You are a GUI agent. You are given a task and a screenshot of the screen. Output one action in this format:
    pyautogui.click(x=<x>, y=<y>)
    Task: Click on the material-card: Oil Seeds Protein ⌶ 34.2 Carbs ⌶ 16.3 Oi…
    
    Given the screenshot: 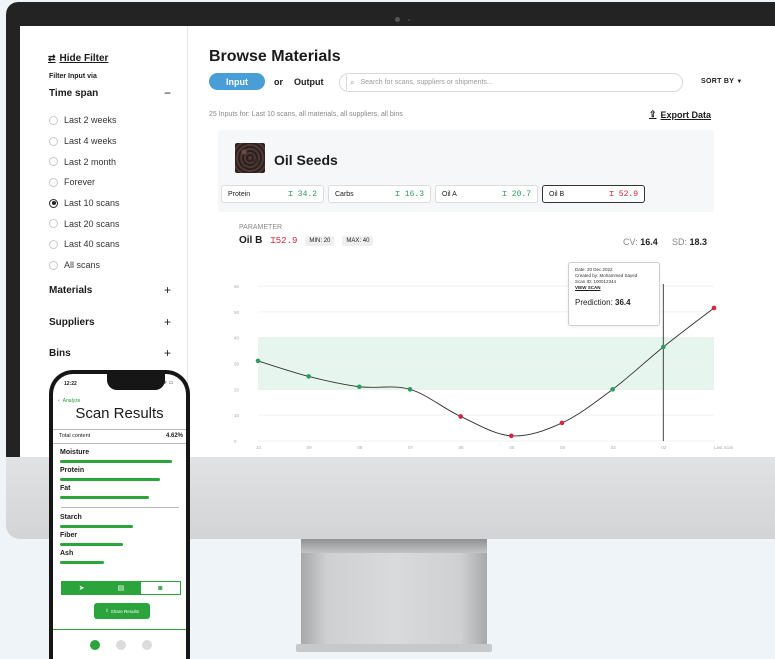 What is the action you would take?
    pyautogui.click(x=466, y=171)
    